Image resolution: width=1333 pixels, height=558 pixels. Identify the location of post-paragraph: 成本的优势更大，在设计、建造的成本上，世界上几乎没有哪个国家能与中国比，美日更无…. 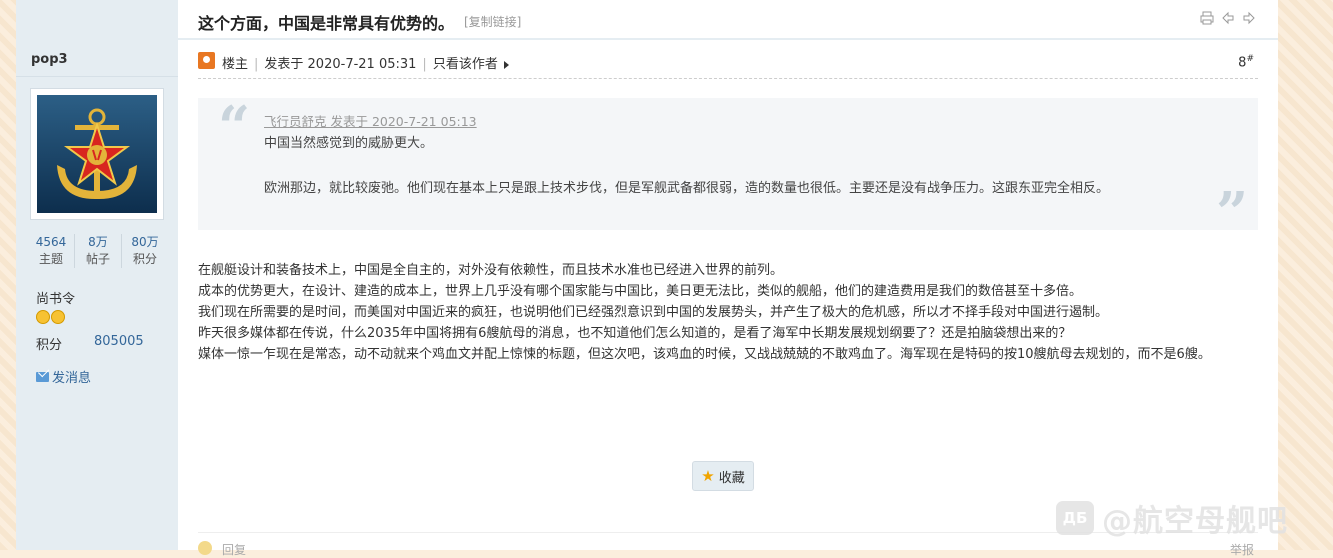
(640, 291).